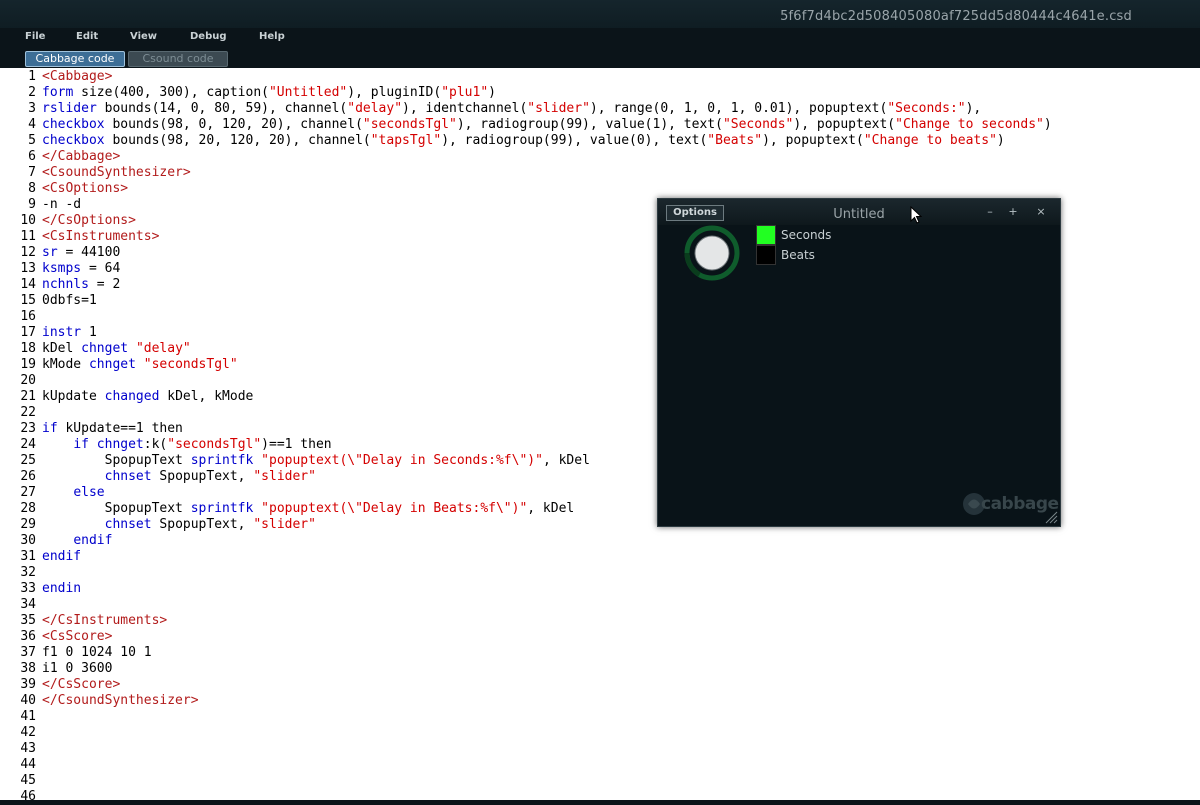 The image size is (1200, 805). Describe the element at coordinates (465, 108) in the screenshot. I see `code-token: ), identchannel(` at that location.